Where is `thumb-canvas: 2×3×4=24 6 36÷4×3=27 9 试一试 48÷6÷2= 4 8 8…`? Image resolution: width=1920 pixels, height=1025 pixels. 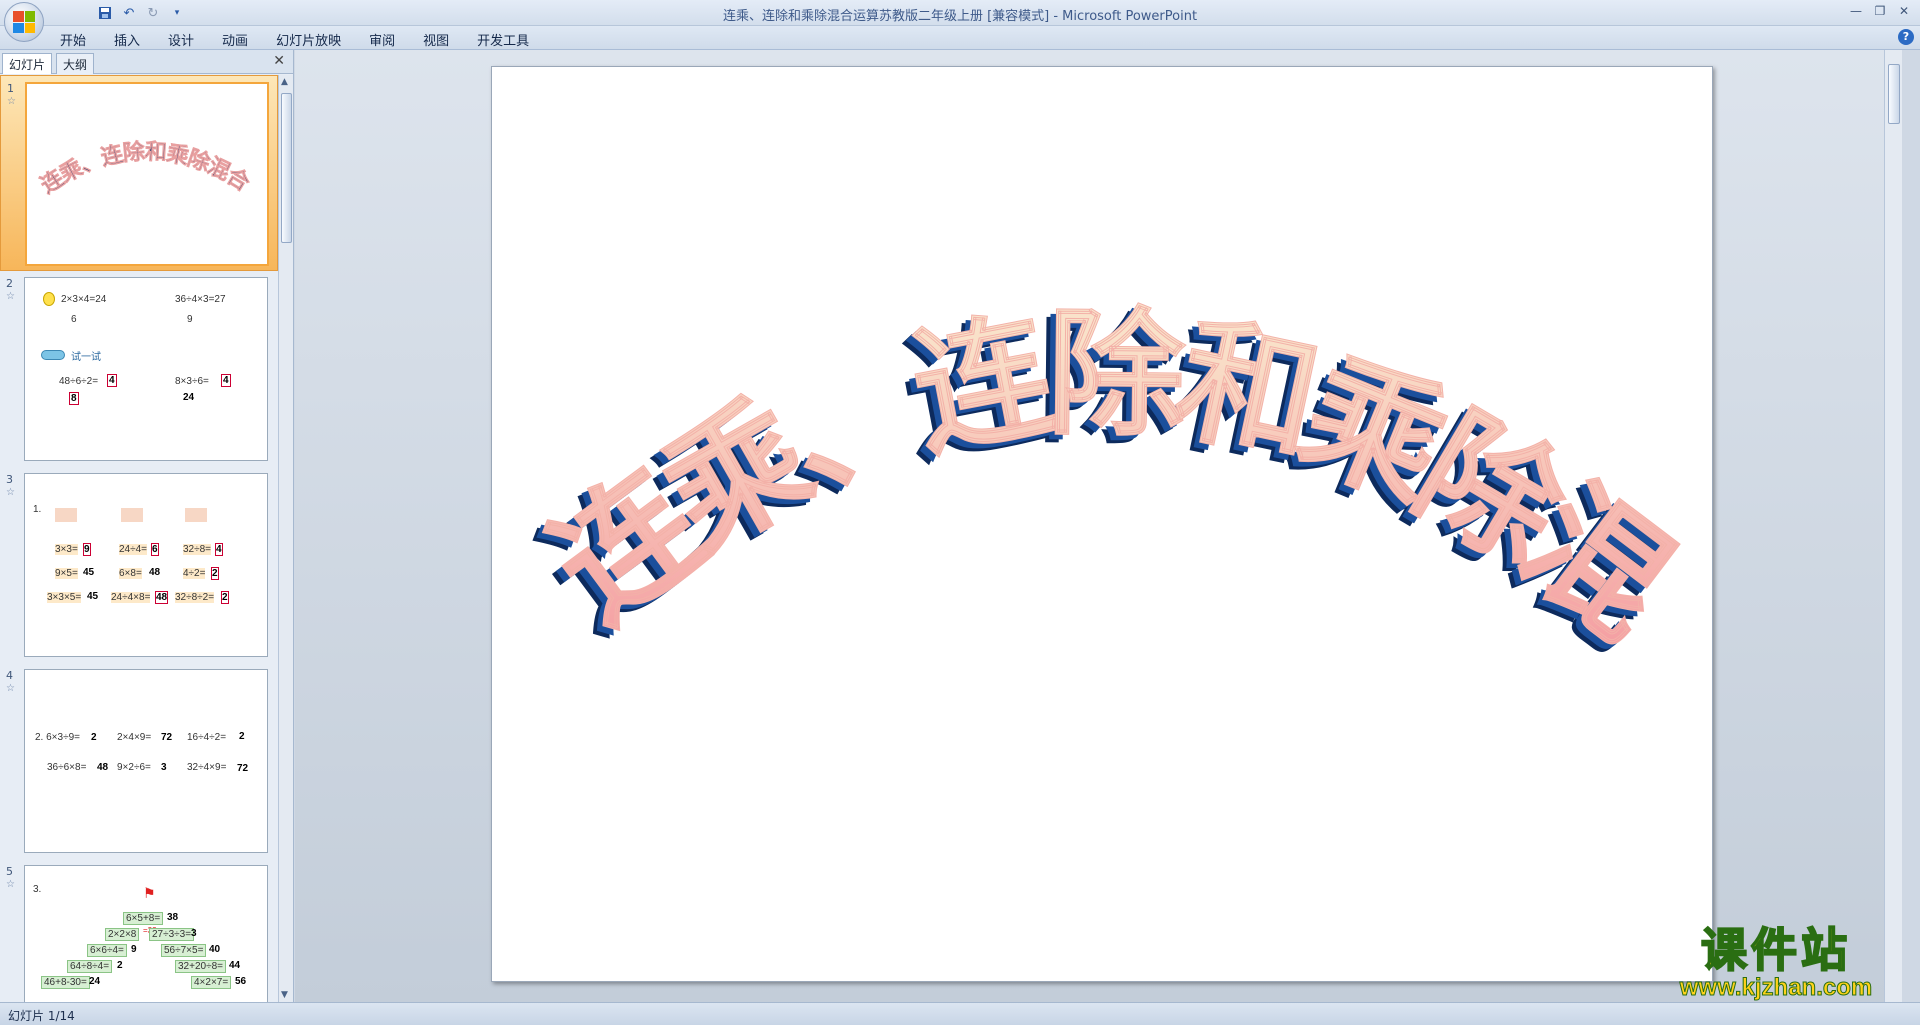
thumb-canvas: 2×3×4=24 6 36÷4×3=27 9 试一试 48÷6÷2= 4 8 8… is located at coordinates (146, 369).